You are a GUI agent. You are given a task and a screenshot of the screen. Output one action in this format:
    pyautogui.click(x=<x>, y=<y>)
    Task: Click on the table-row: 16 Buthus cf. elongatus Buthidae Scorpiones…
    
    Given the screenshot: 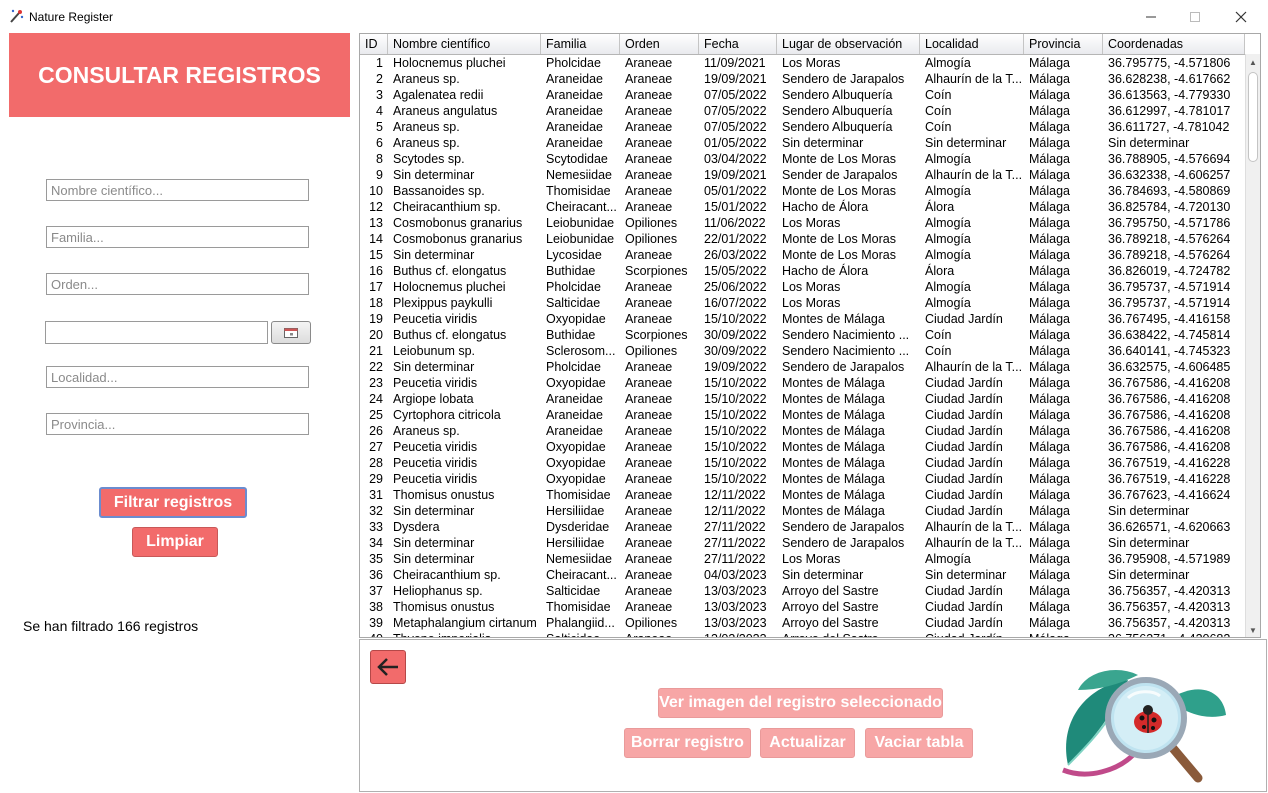 What is the action you would take?
    pyautogui.click(x=802, y=271)
    